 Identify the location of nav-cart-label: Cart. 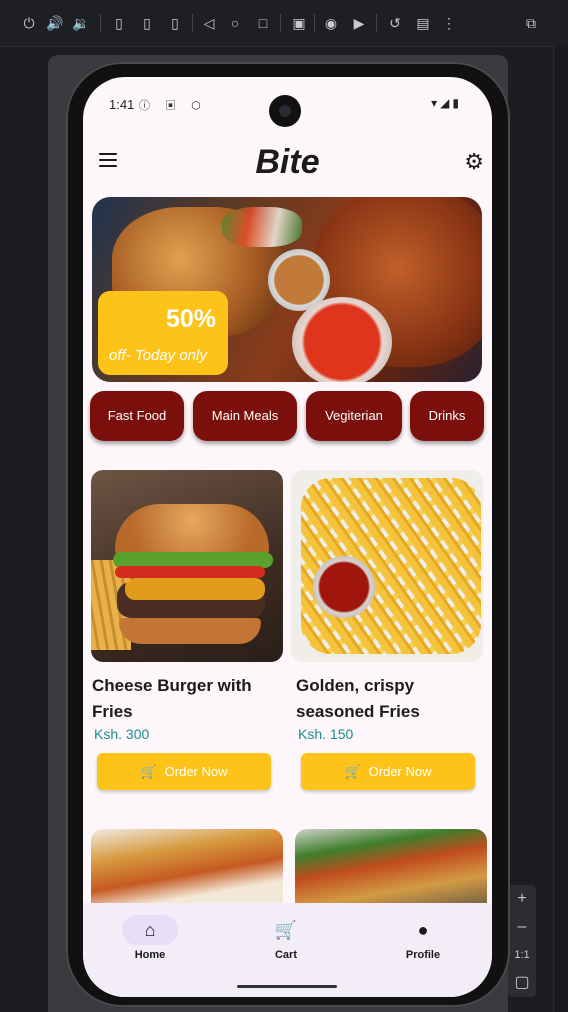
(285, 955).